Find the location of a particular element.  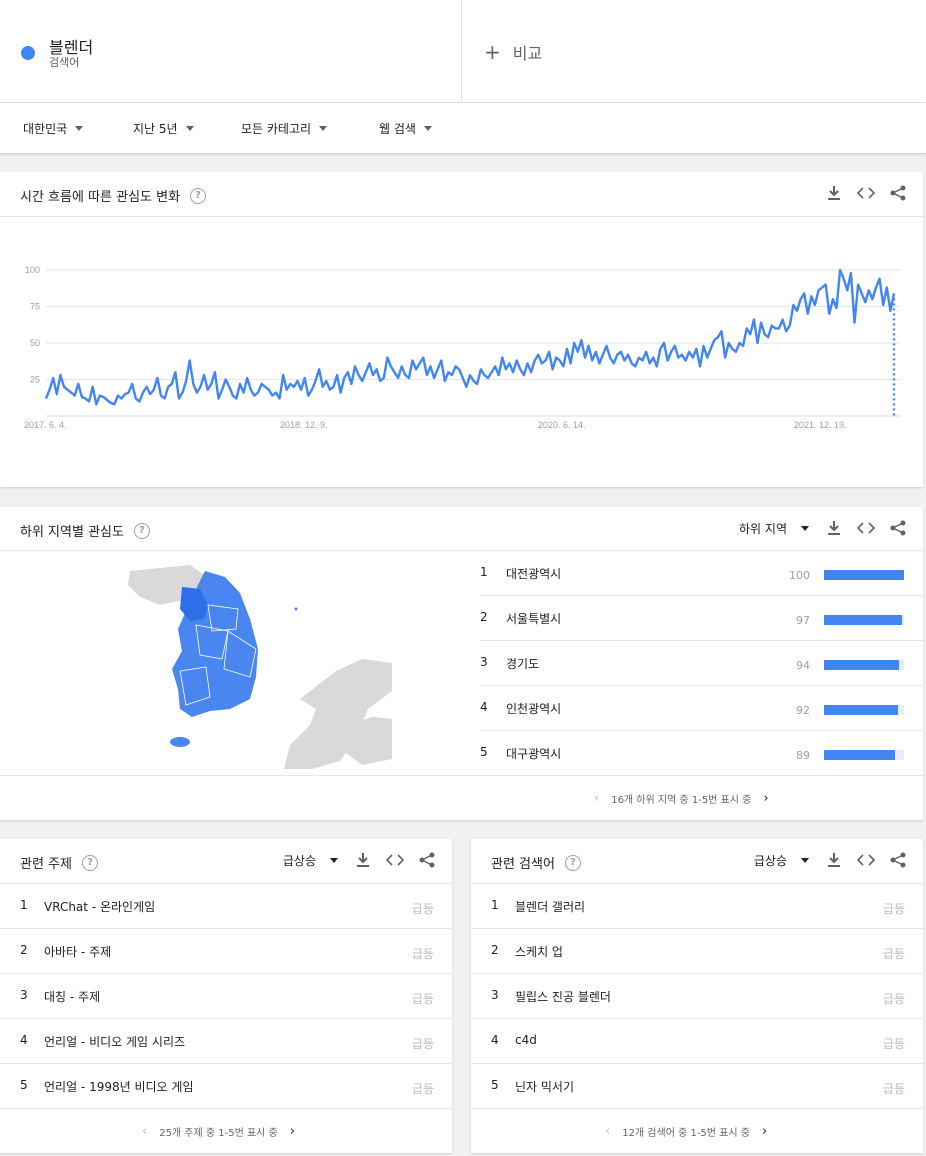

subregion-selector: 하위 지역 is located at coordinates (774, 528).